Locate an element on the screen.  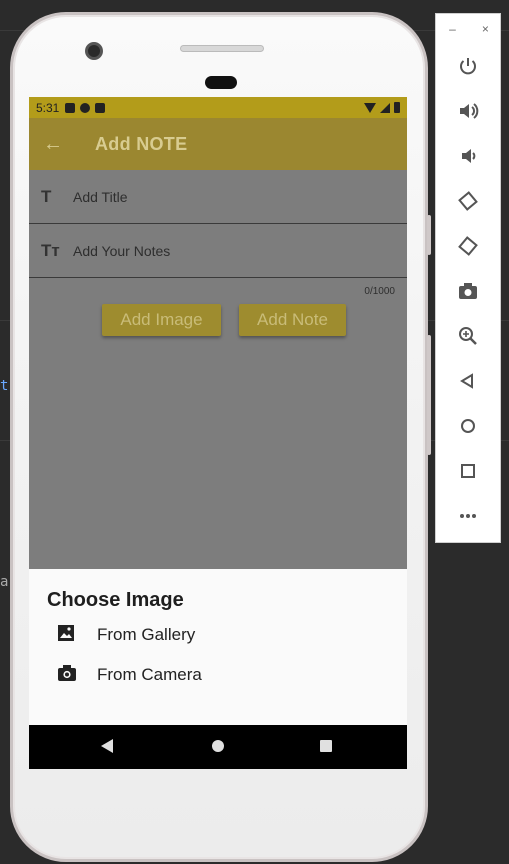
back-icon is located at coordinates (468, 381).